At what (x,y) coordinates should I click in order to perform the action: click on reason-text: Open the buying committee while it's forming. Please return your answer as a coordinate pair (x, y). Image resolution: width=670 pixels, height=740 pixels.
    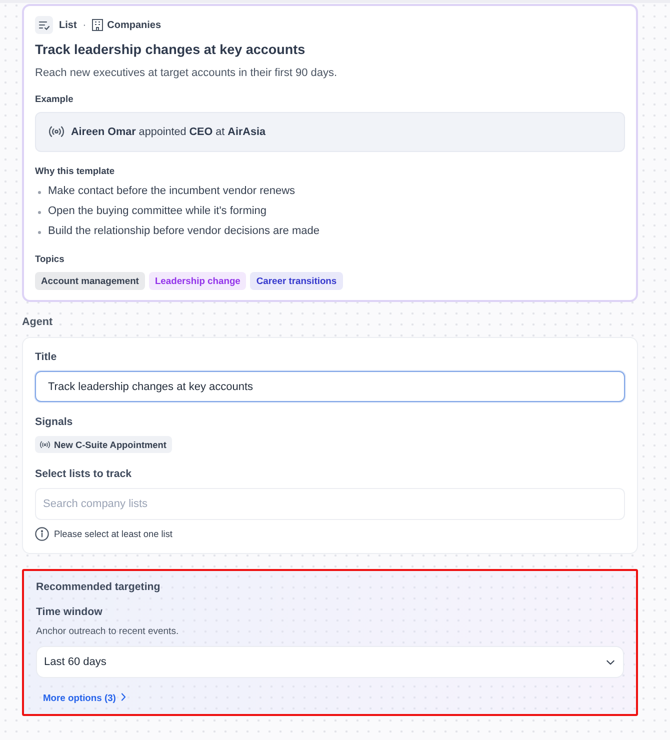
    Looking at the image, I should click on (157, 211).